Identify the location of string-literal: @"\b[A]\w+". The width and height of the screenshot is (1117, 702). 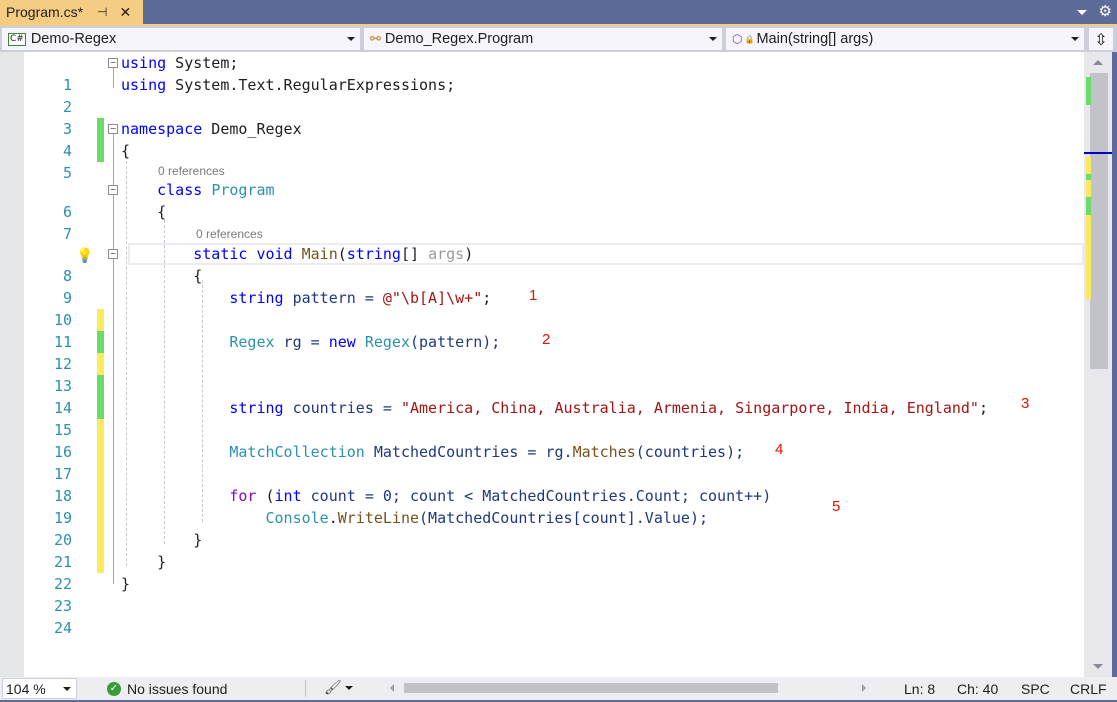
(432, 298).